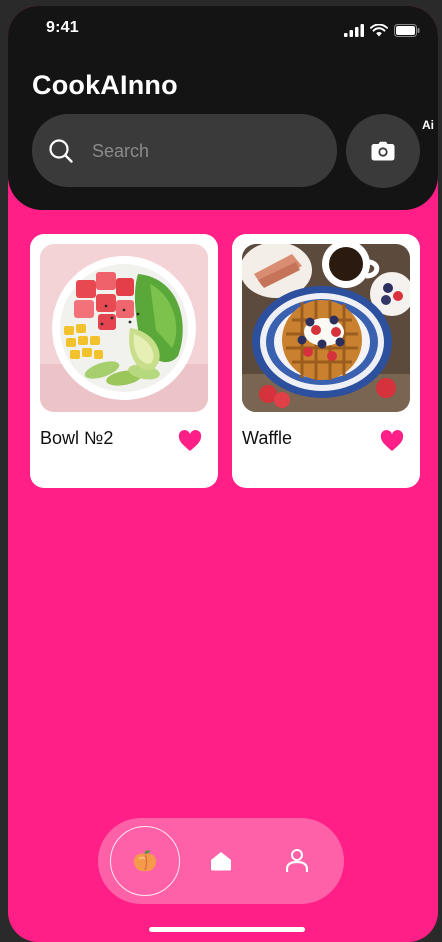  Describe the element at coordinates (267, 438) in the screenshot. I see `recipe-name: Waffle` at that location.